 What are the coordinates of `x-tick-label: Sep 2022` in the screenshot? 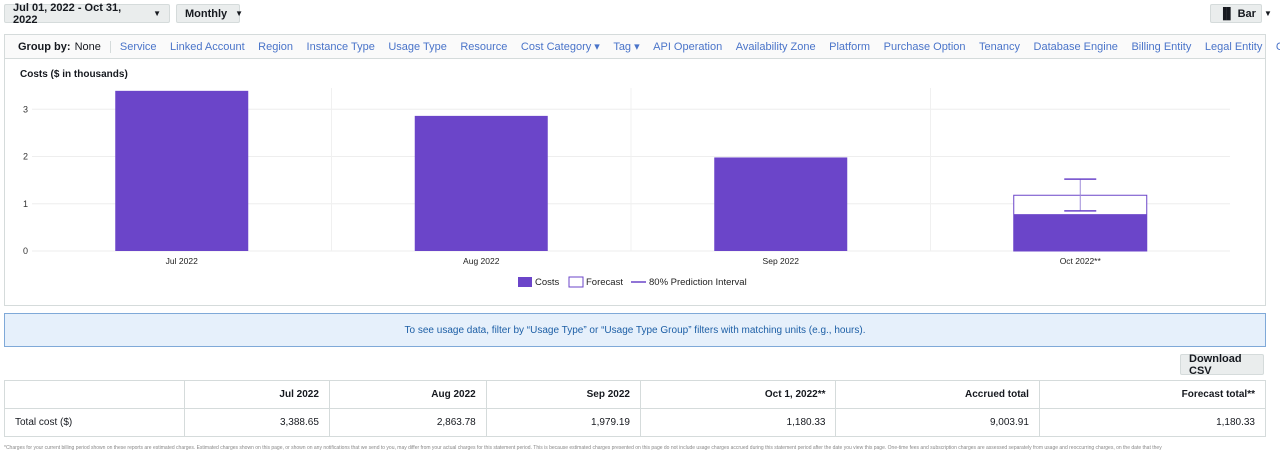 It's located at (781, 261).